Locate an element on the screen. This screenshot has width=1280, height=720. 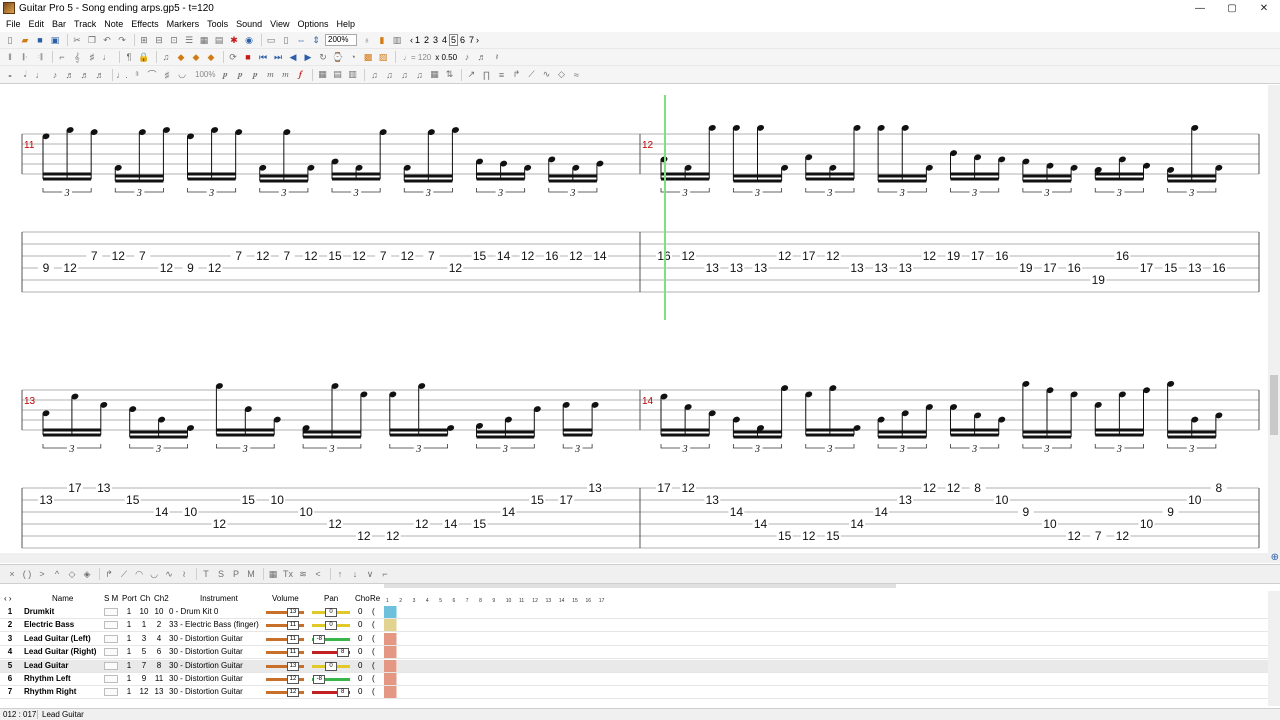
heavy-accent-icon: ^ is located at coordinates (57, 574).